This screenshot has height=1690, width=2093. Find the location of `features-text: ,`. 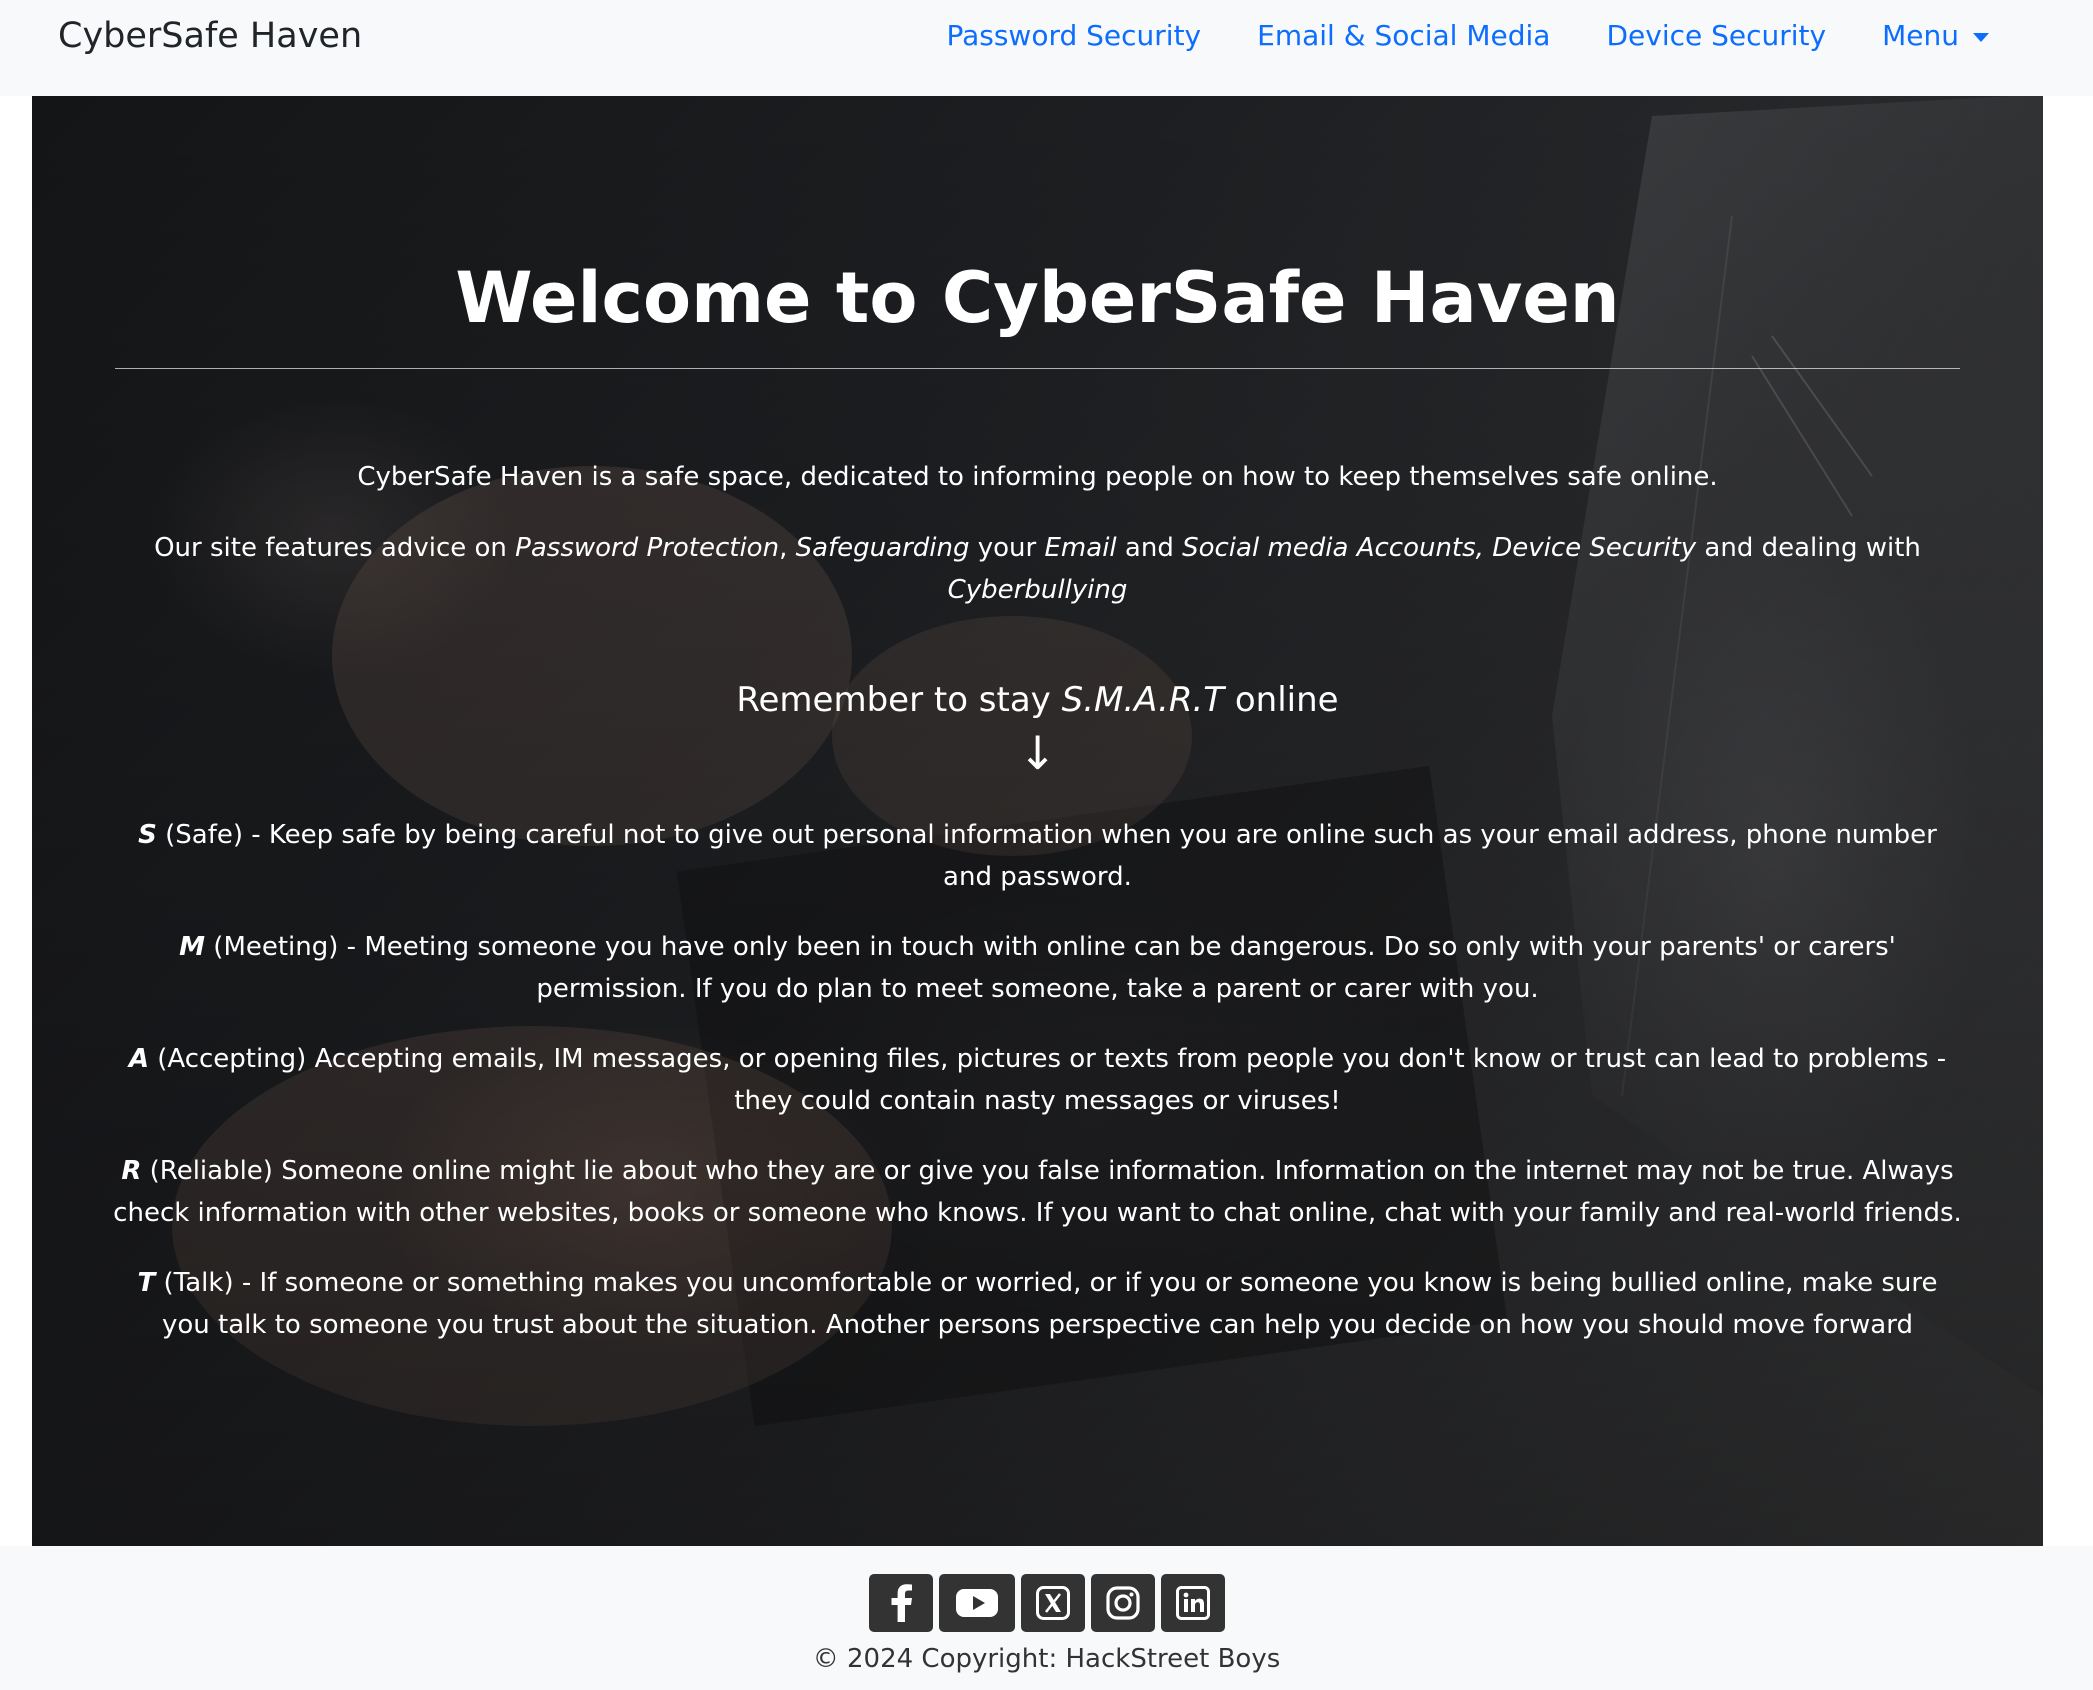

features-text: , is located at coordinates (787, 548).